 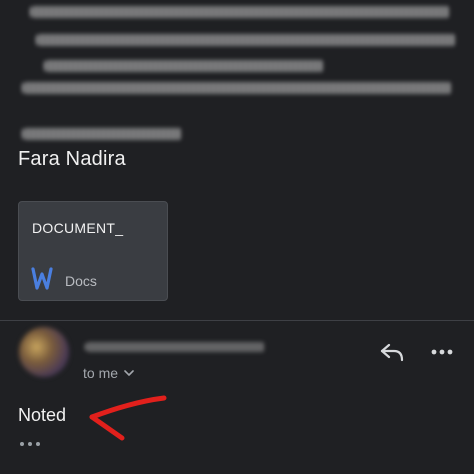 What do you see at coordinates (128, 418) in the screenshot?
I see `annotation-arrow` at bounding box center [128, 418].